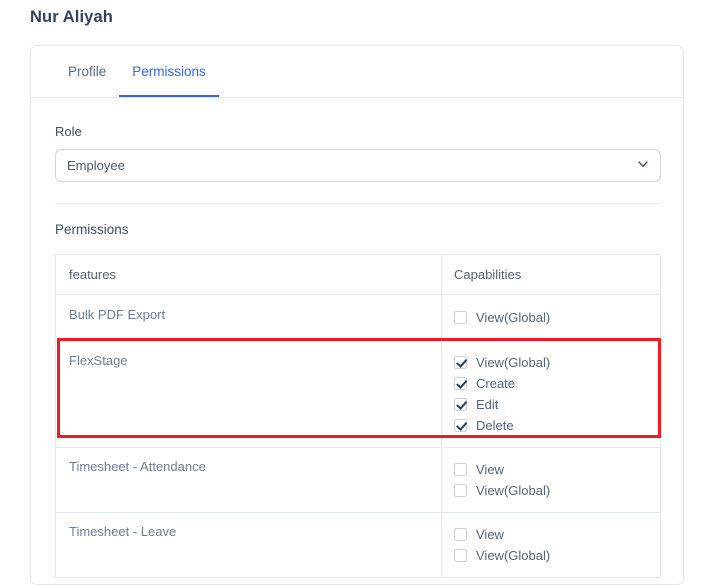 This screenshot has height=585, width=714. What do you see at coordinates (92, 229) in the screenshot?
I see `permissions-section-title: Permissions` at bounding box center [92, 229].